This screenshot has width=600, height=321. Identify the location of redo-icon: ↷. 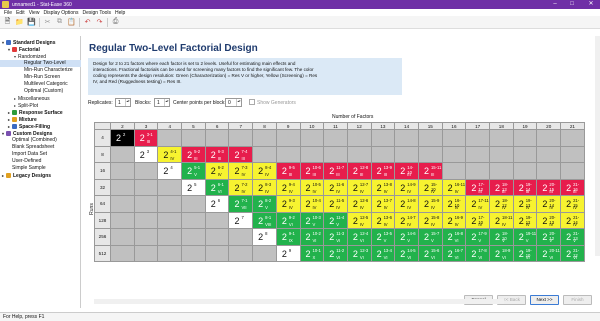
(99, 22).